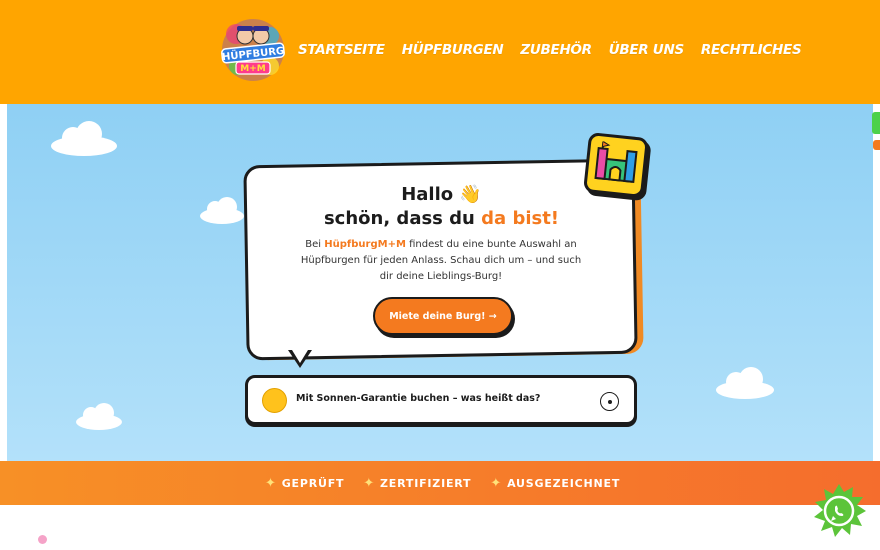  Describe the element at coordinates (365, 244) in the screenshot. I see `intro-brand: HüpfburgM+M` at that location.